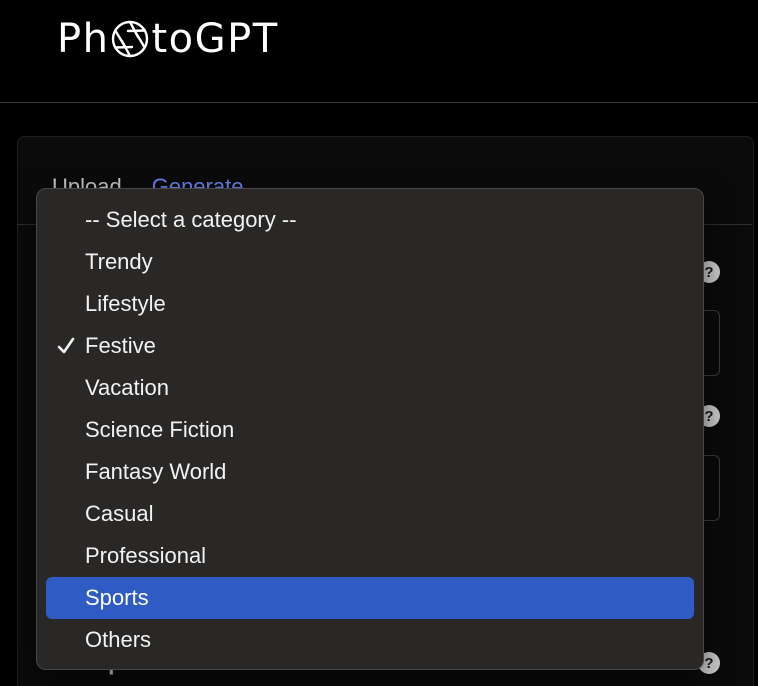 This screenshot has height=686, width=758. Describe the element at coordinates (370, 220) in the screenshot. I see `dropdown-option-placeholder: -- Select a category --` at that location.